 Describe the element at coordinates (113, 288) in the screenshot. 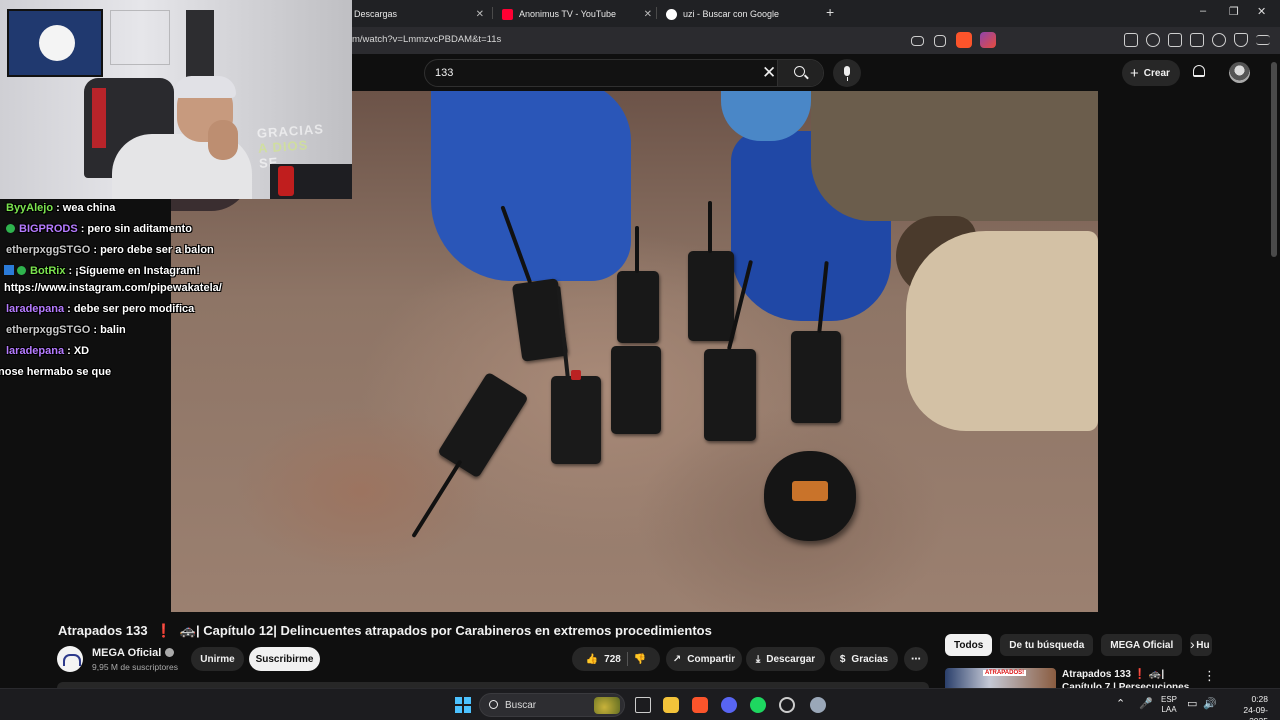

I see `chat-text: https://www.instagram.com/pipewakatela/` at that location.